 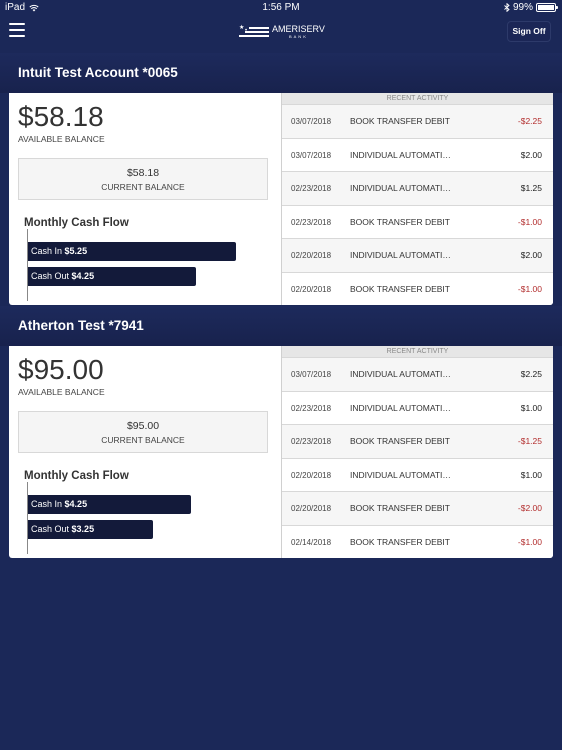 I want to click on cash-out-value: $3.25, so click(x=83, y=529).